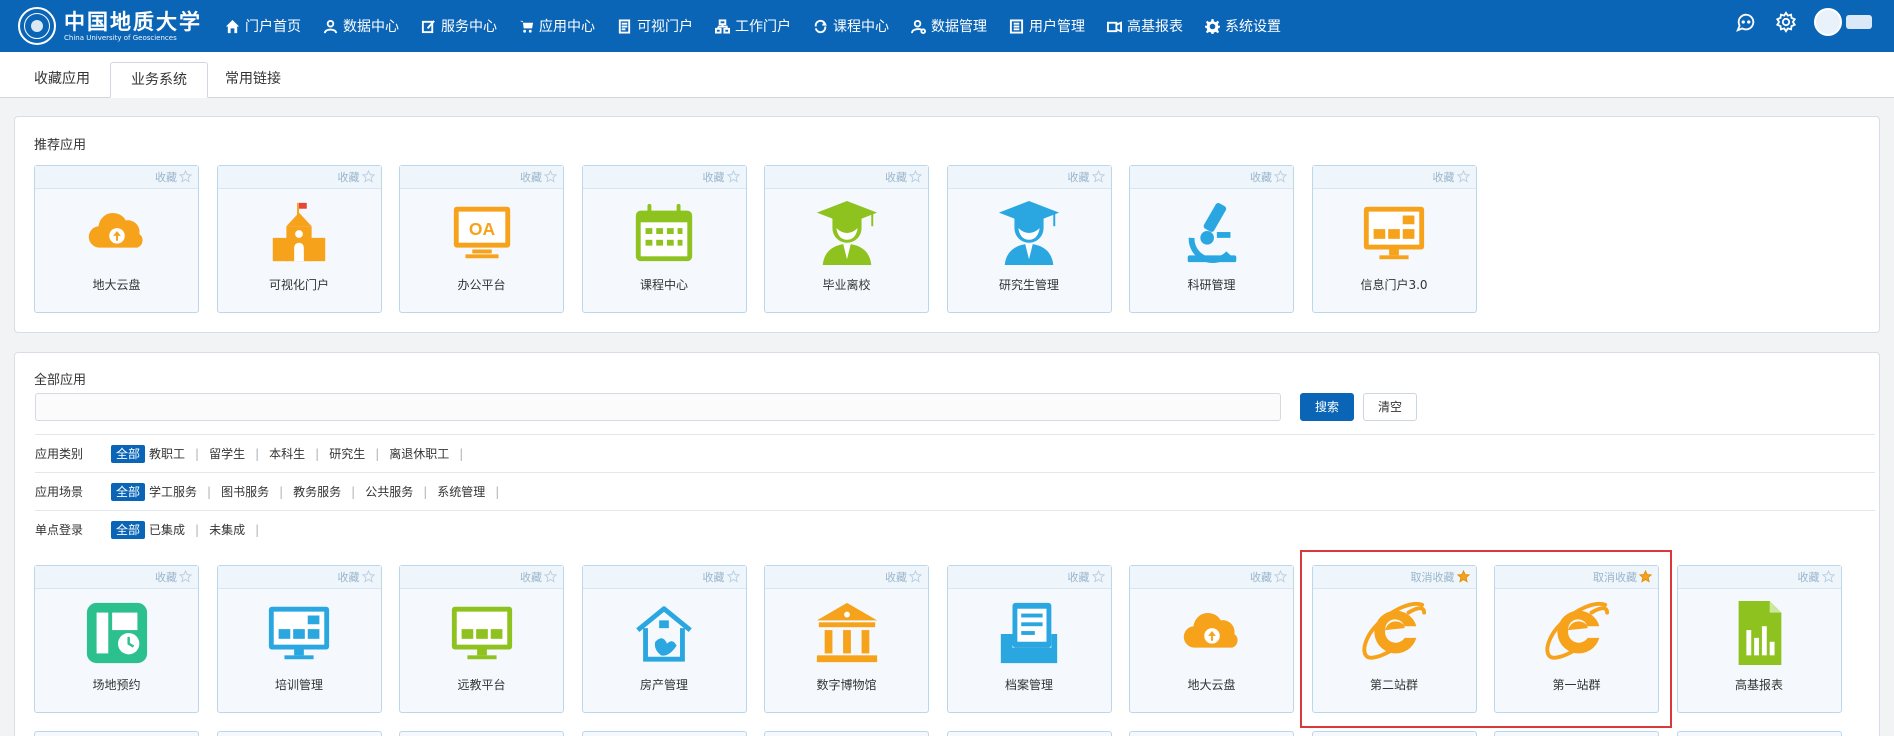  I want to click on app-card: 收藏 毕业离校, so click(846, 239).